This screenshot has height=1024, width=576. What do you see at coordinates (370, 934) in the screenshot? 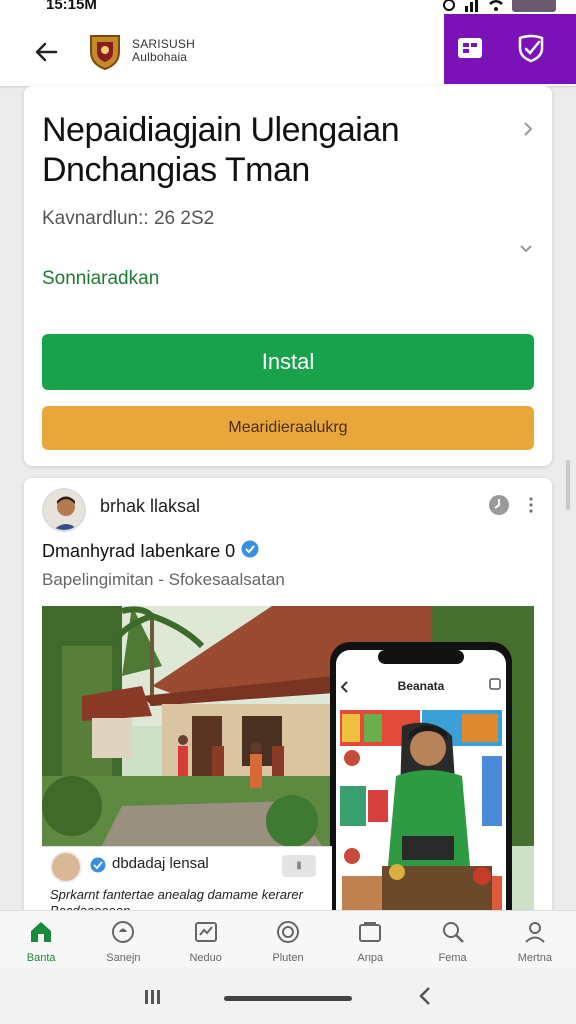
I see `apps-icon` at bounding box center [370, 934].